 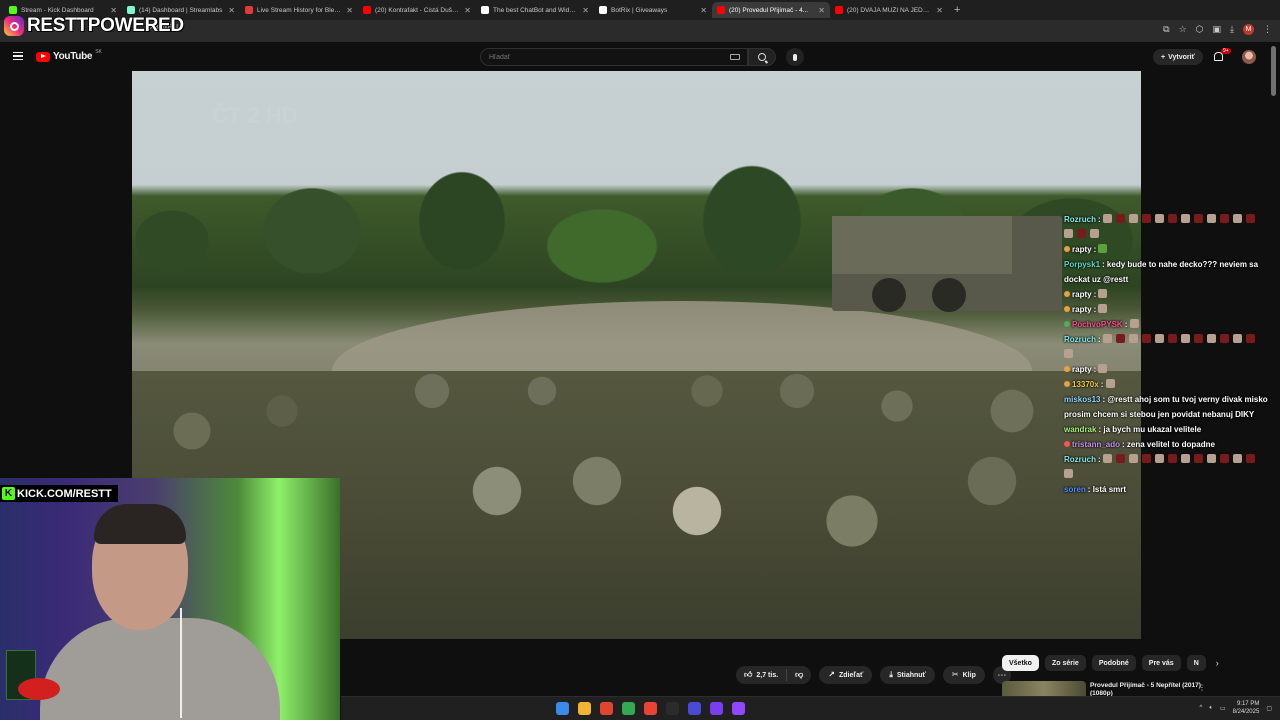 What do you see at coordinates (1163, 57) in the screenshot?
I see `plus-icon: +` at bounding box center [1163, 57].